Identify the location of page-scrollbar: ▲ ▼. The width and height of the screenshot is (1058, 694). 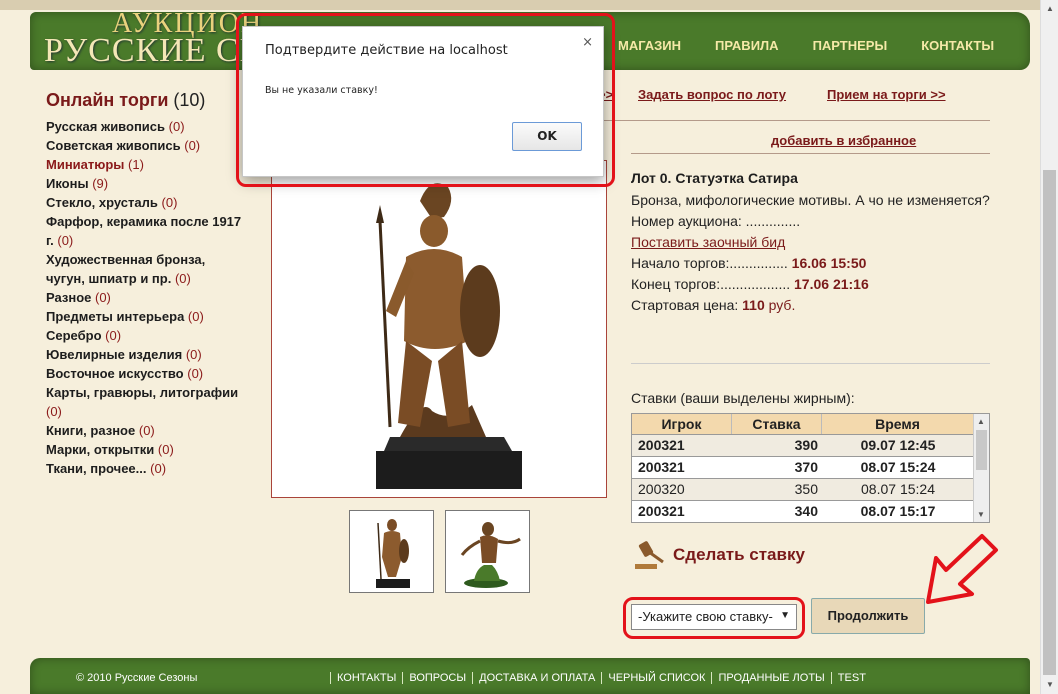
(1049, 347).